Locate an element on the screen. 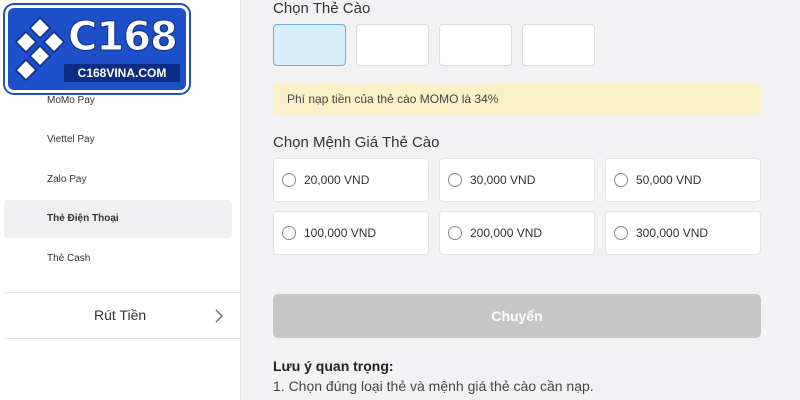  brand-logo: C168 C168VINA.COM is located at coordinates (97, 49).